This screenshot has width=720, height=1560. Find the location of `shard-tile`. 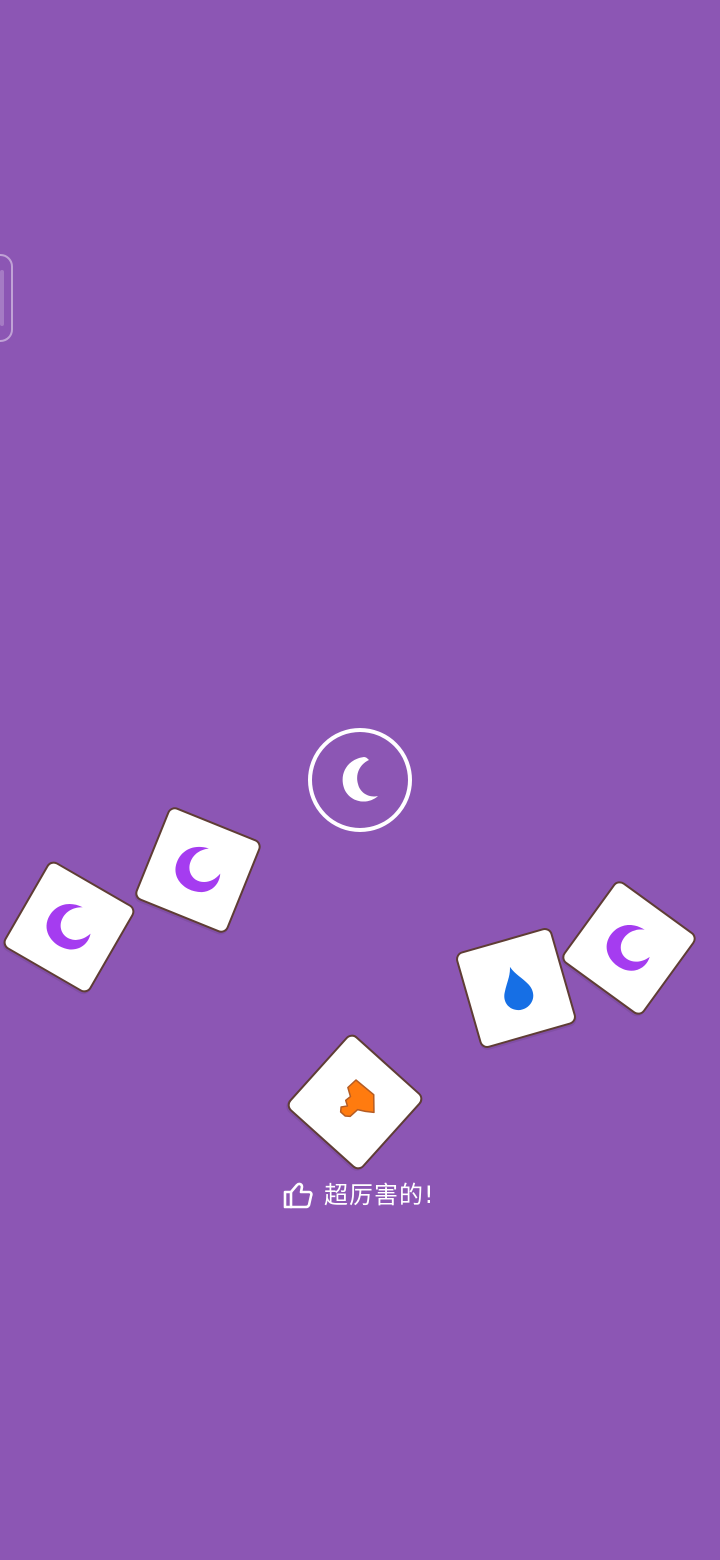

shard-tile is located at coordinates (355, 1102).